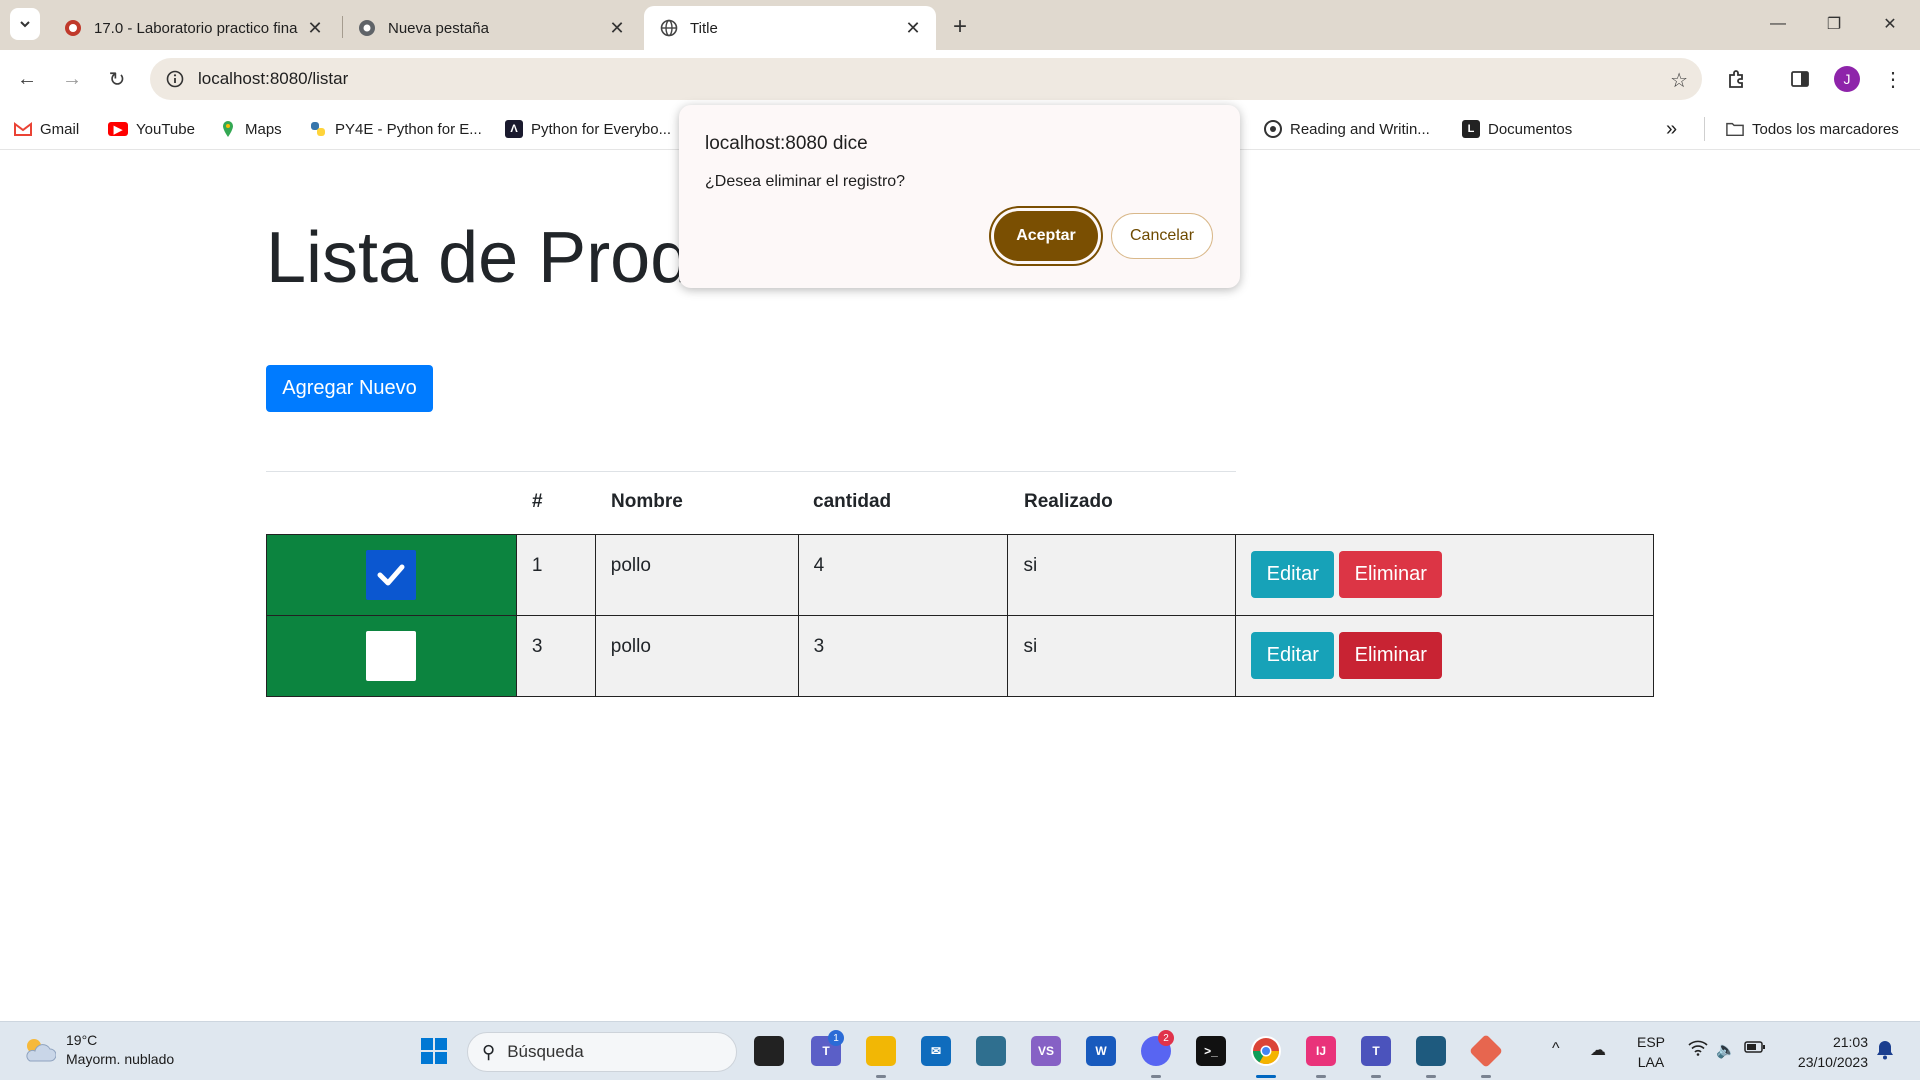 The width and height of the screenshot is (1920, 1080). I want to click on onedrive-icon: ☁, so click(1598, 1050).